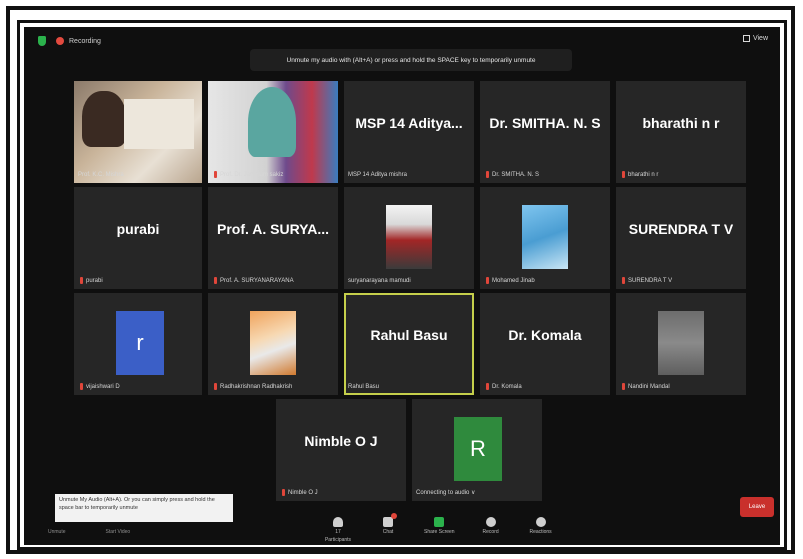 The height and width of the screenshot is (559, 803). I want to click on participant-tile: Mohamed Jinab, so click(545, 238).